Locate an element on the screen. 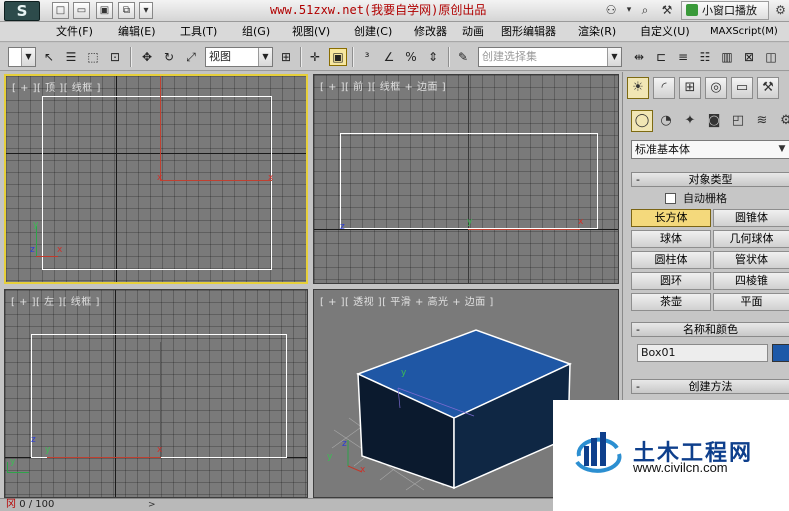  primitive-tube-button: 管状体 is located at coordinates (751, 260).